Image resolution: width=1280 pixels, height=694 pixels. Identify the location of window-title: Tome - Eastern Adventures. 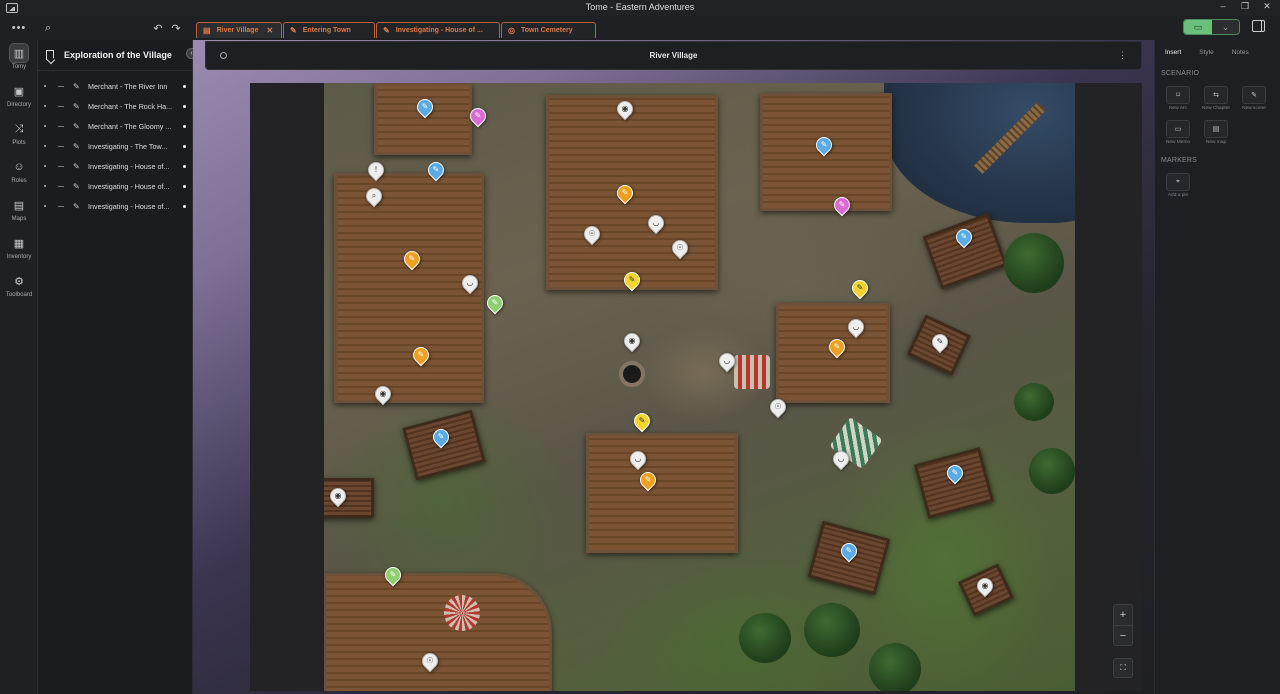
(640, 7).